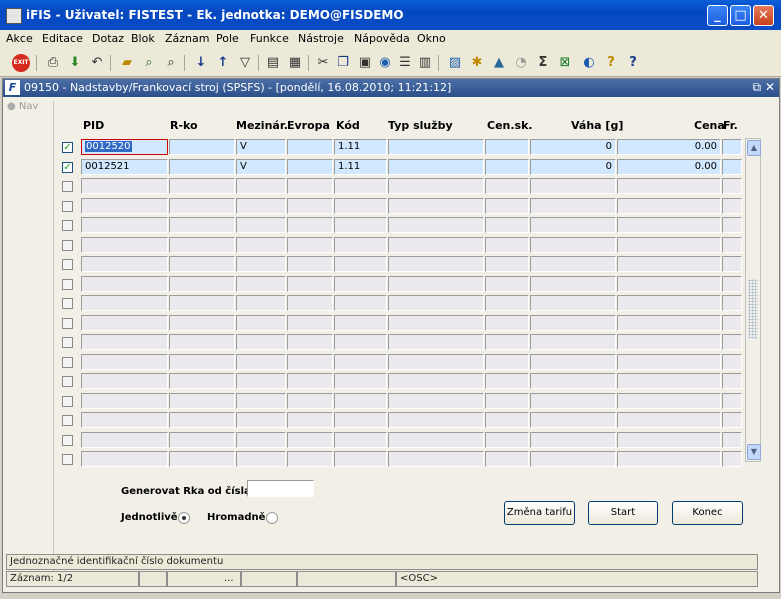  Describe the element at coordinates (740, 15) in the screenshot. I see `maximize-button: □` at that location.